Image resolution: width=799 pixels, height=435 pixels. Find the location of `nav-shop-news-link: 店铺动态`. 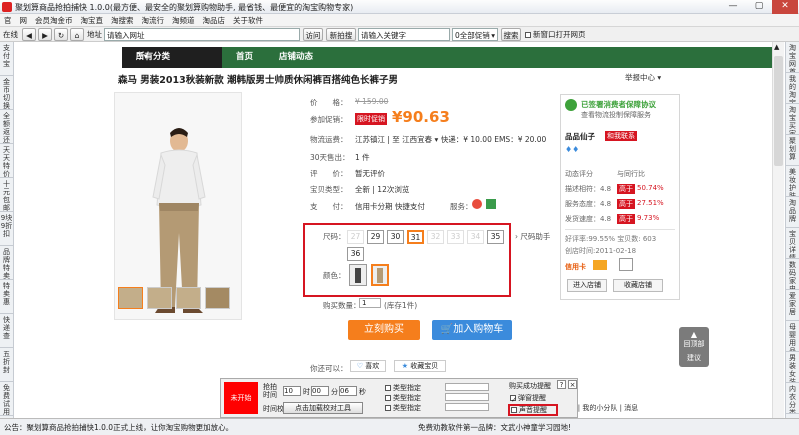

nav-shop-news-link: 店铺动态 is located at coordinates (296, 57).